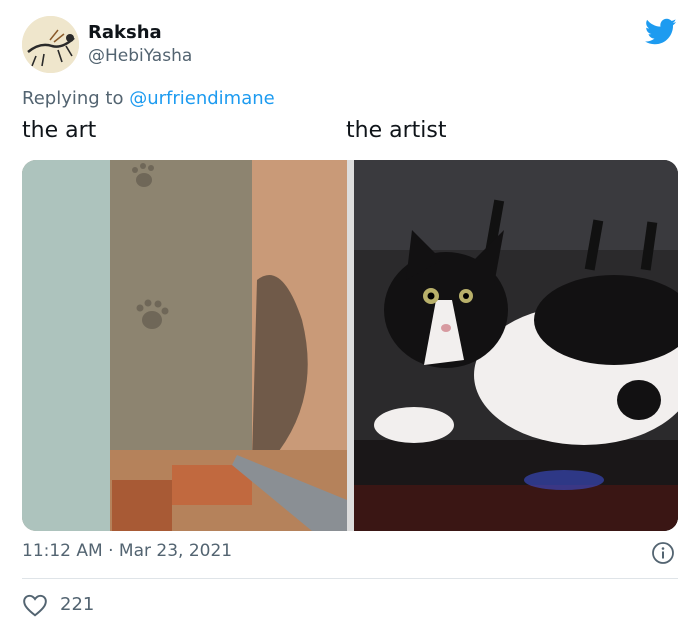 This screenshot has height=633, width=700. I want to click on tweet-timestamp: 11:12 AM · Mar 23, 2021, so click(127, 551).